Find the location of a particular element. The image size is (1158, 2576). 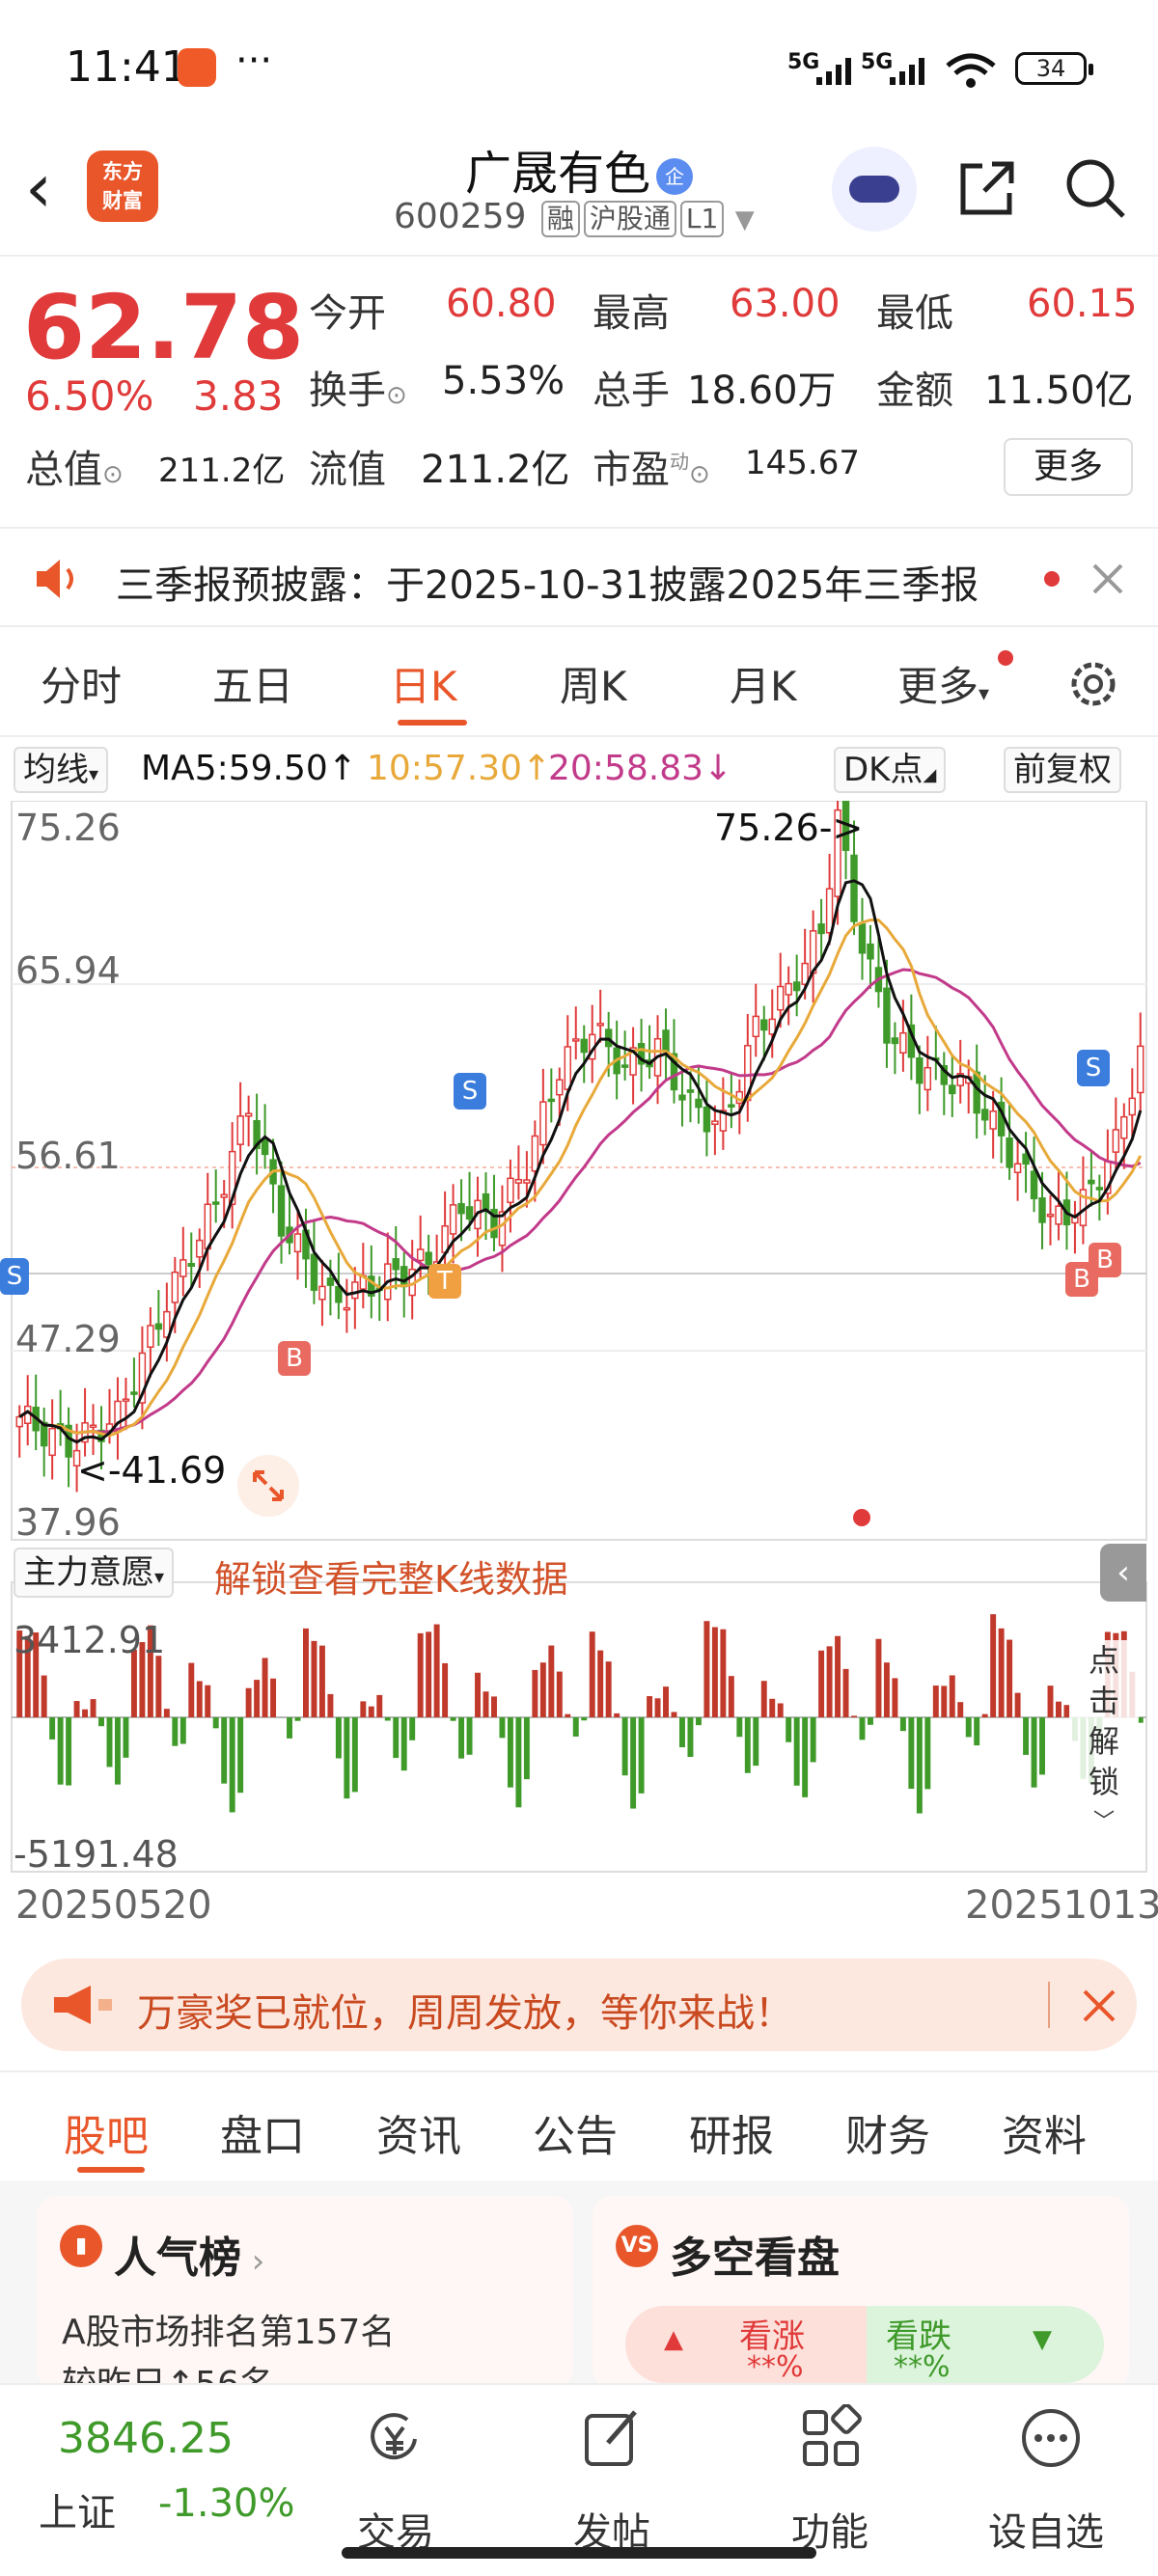

compose-icon is located at coordinates (613, 2438).